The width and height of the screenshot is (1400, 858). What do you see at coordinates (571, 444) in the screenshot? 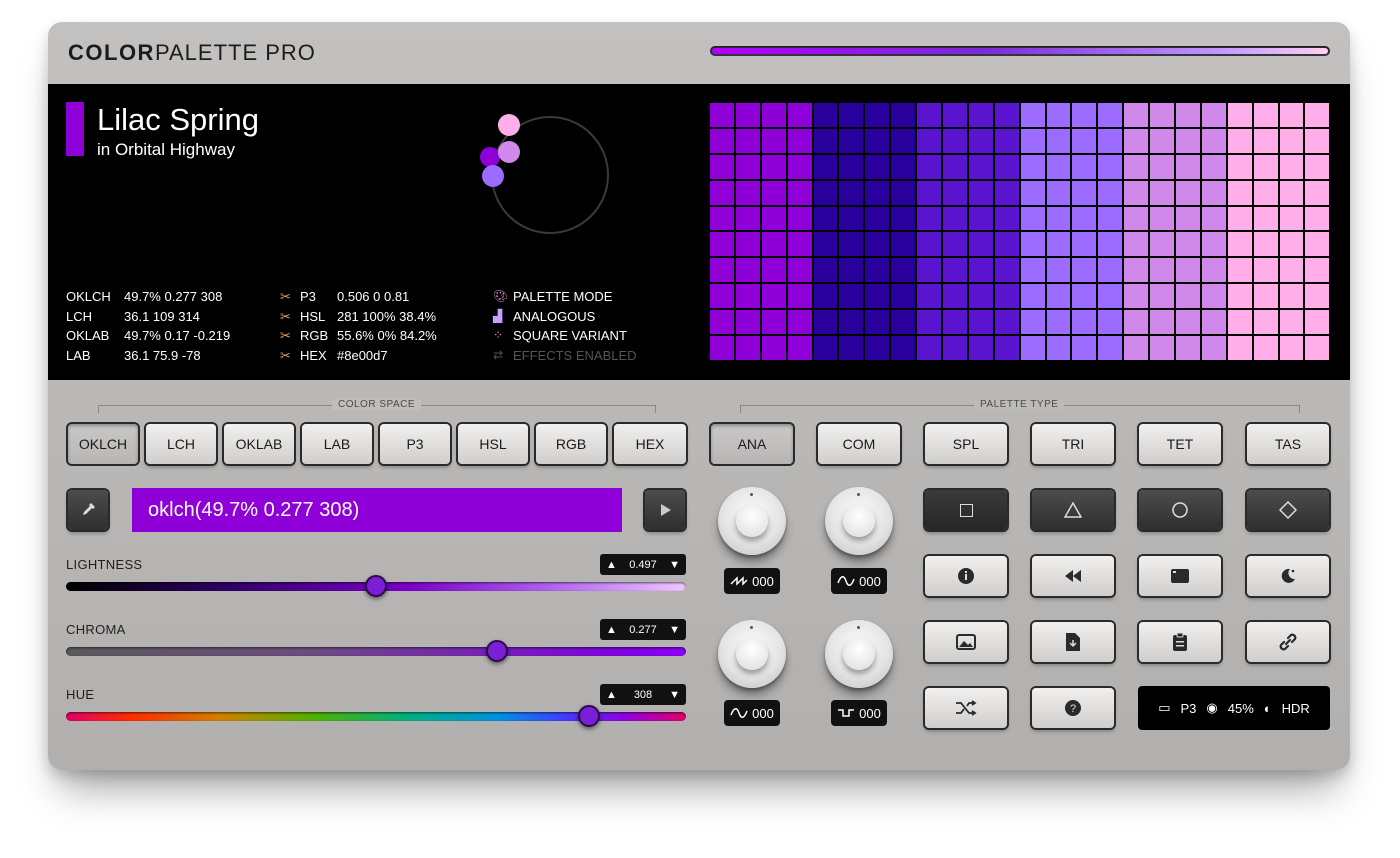
I see `space-button-rgb: RGB` at bounding box center [571, 444].